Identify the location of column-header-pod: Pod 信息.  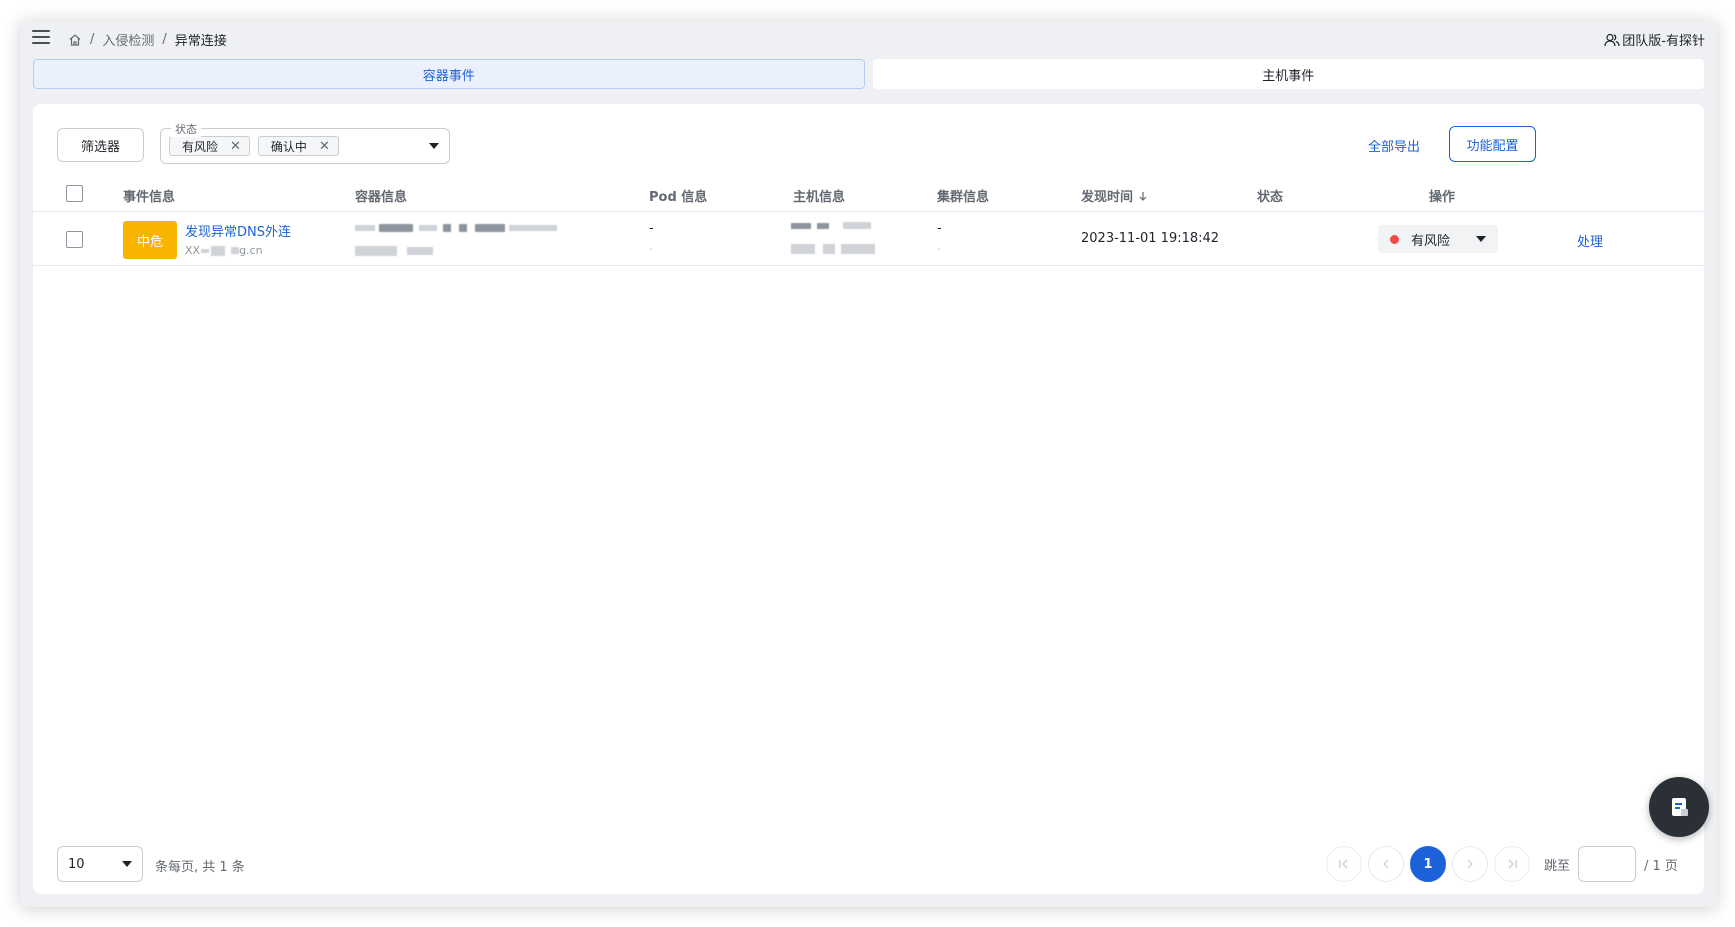
(678, 197).